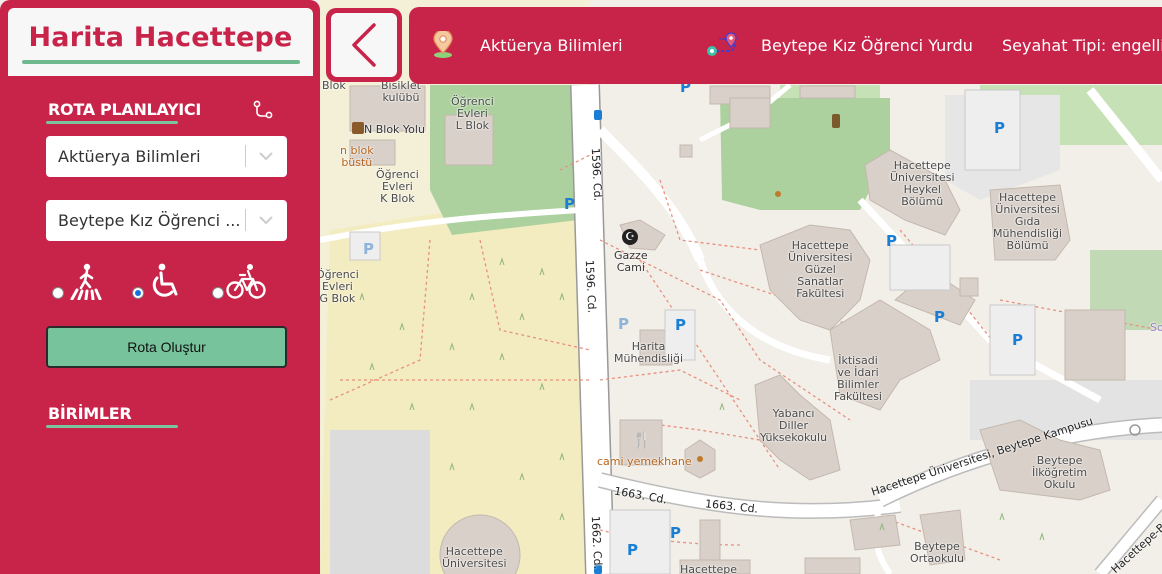 The width and height of the screenshot is (1162, 574). I want to click on map-label-gazze-cami: Gazze Cami, so click(631, 261).